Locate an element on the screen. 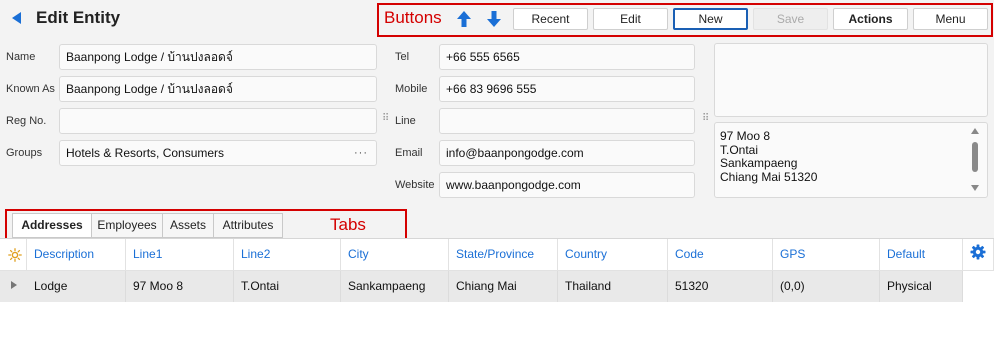 The image size is (994, 364). name-field: Baanpong Lodge / บ้านปงลอดจ์ is located at coordinates (218, 57).